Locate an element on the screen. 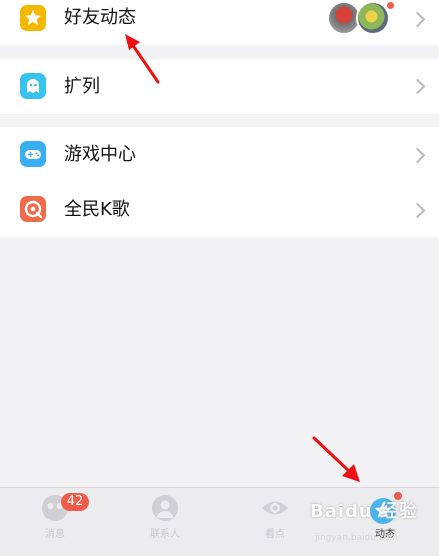  unread-badge: 42 is located at coordinates (75, 502).